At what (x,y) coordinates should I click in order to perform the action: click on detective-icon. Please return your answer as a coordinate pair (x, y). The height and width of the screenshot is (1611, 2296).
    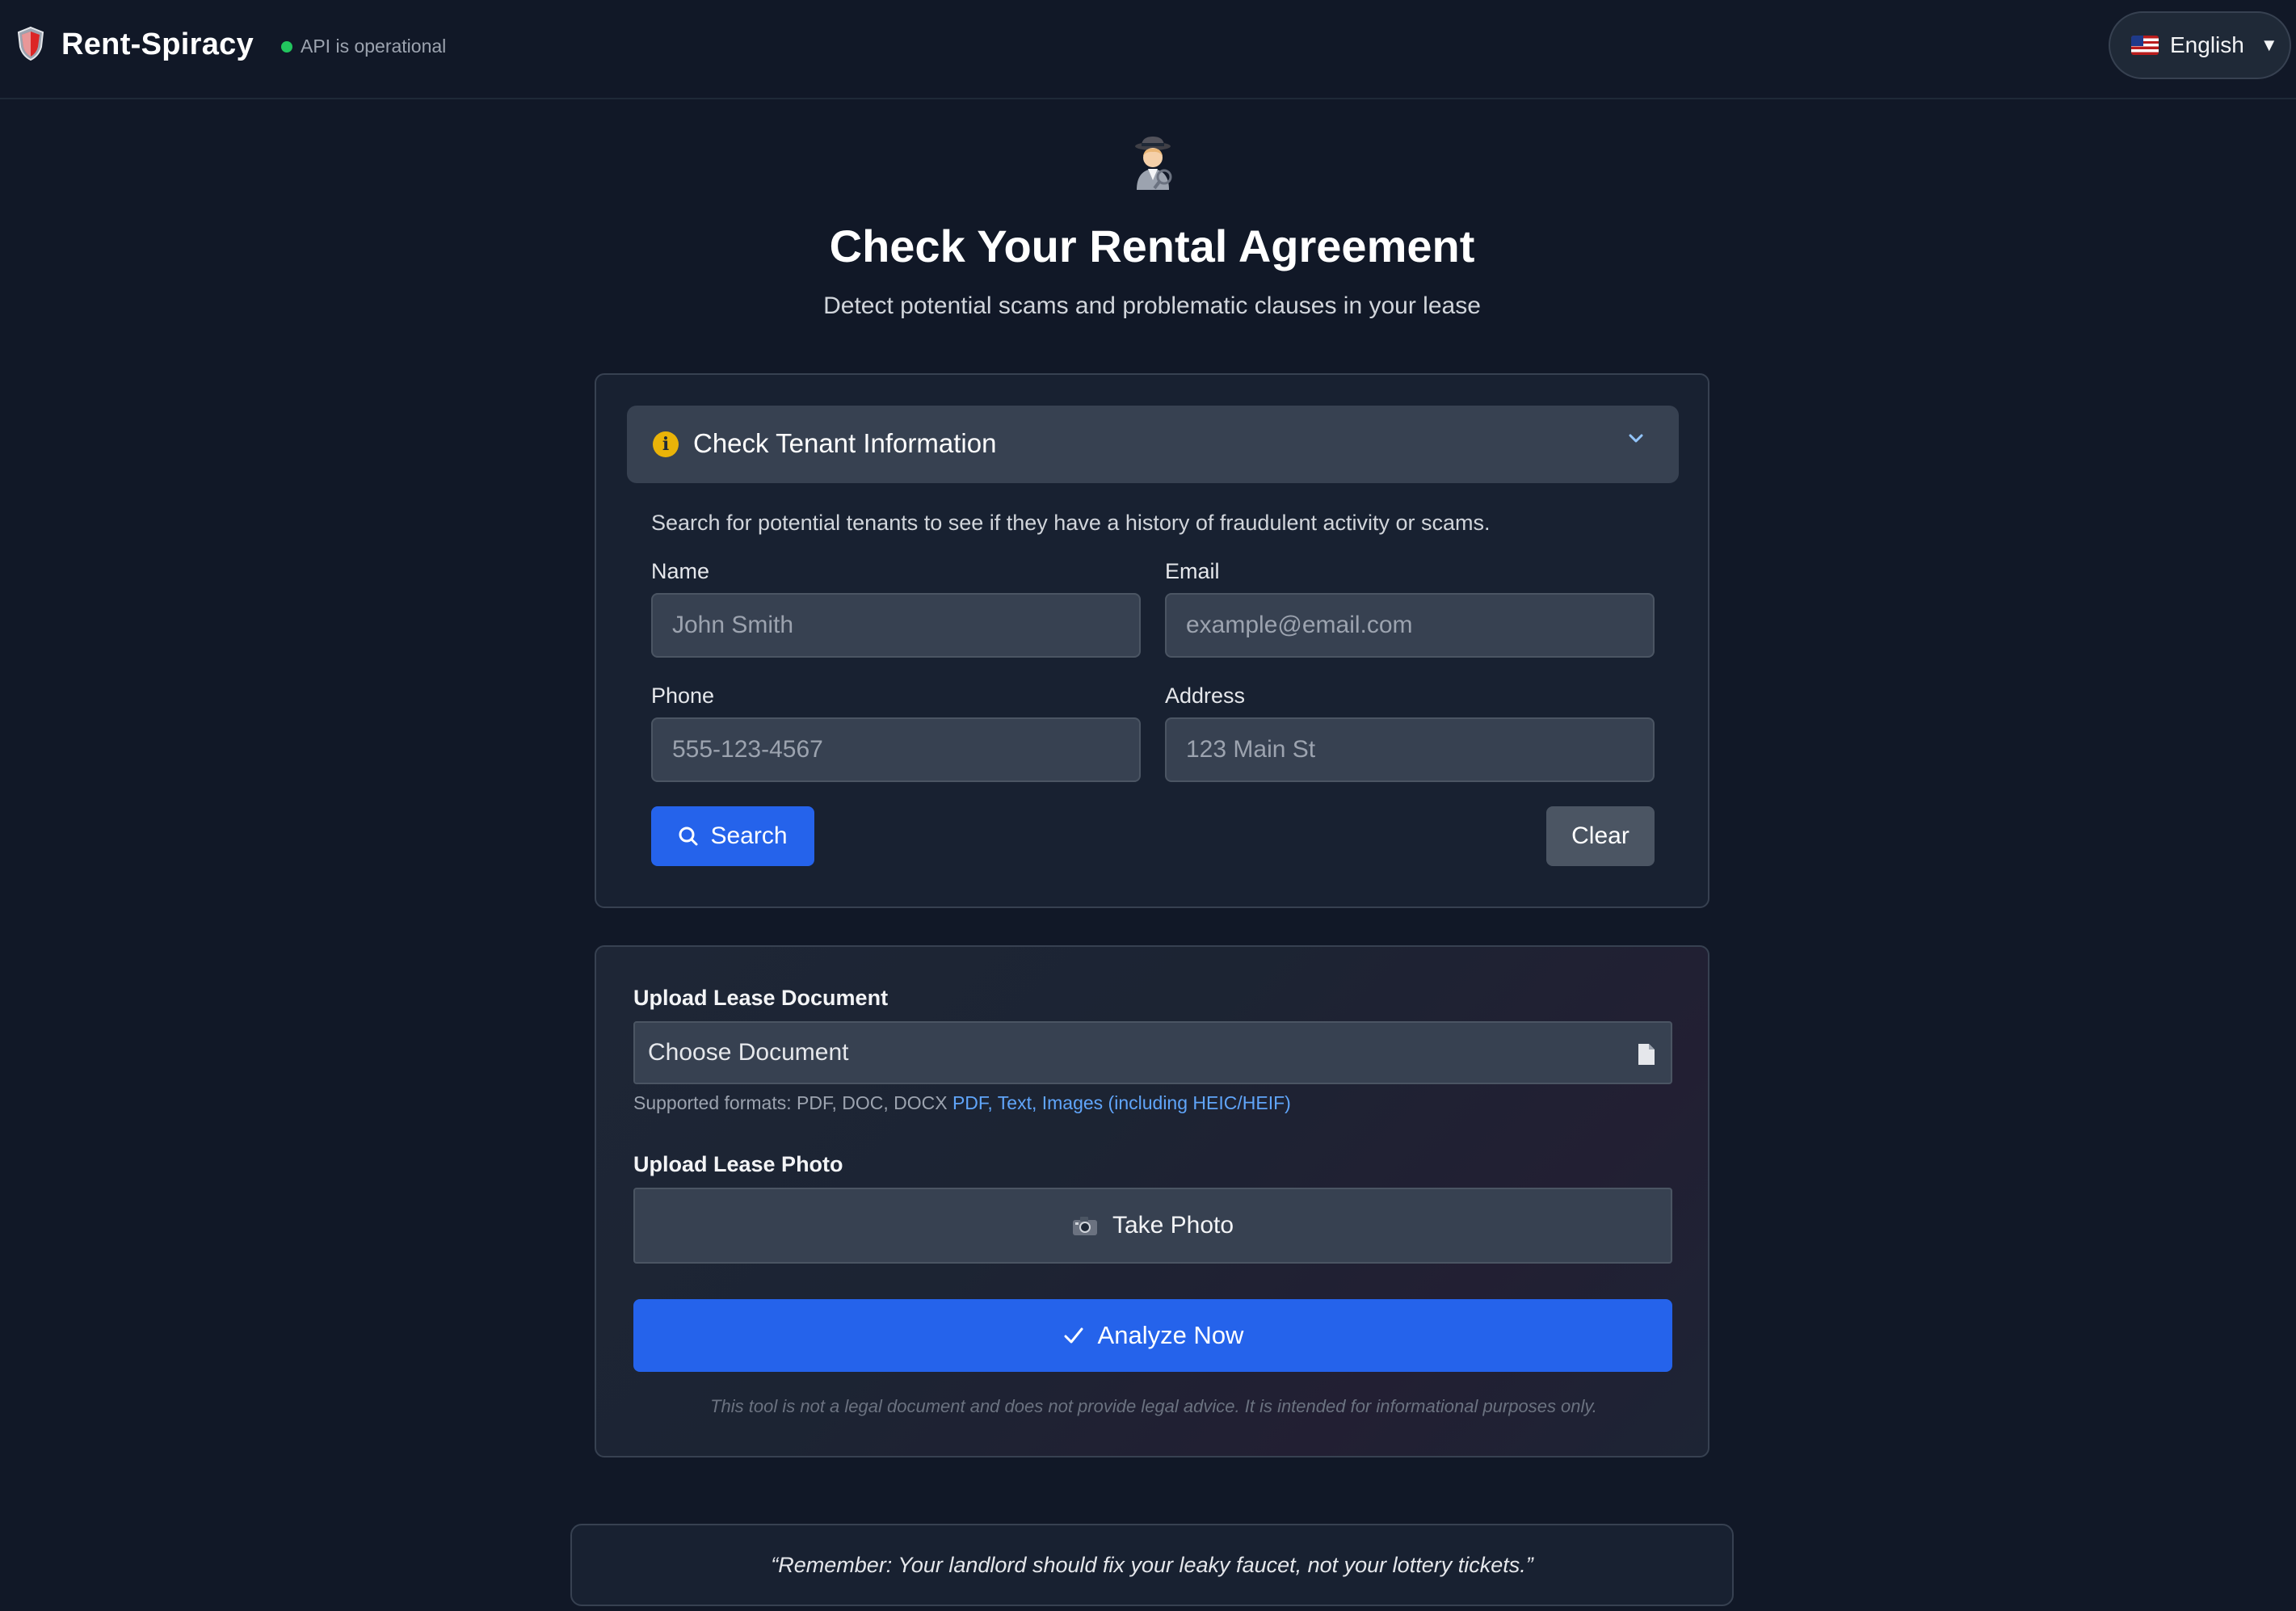
    Looking at the image, I should click on (1153, 163).